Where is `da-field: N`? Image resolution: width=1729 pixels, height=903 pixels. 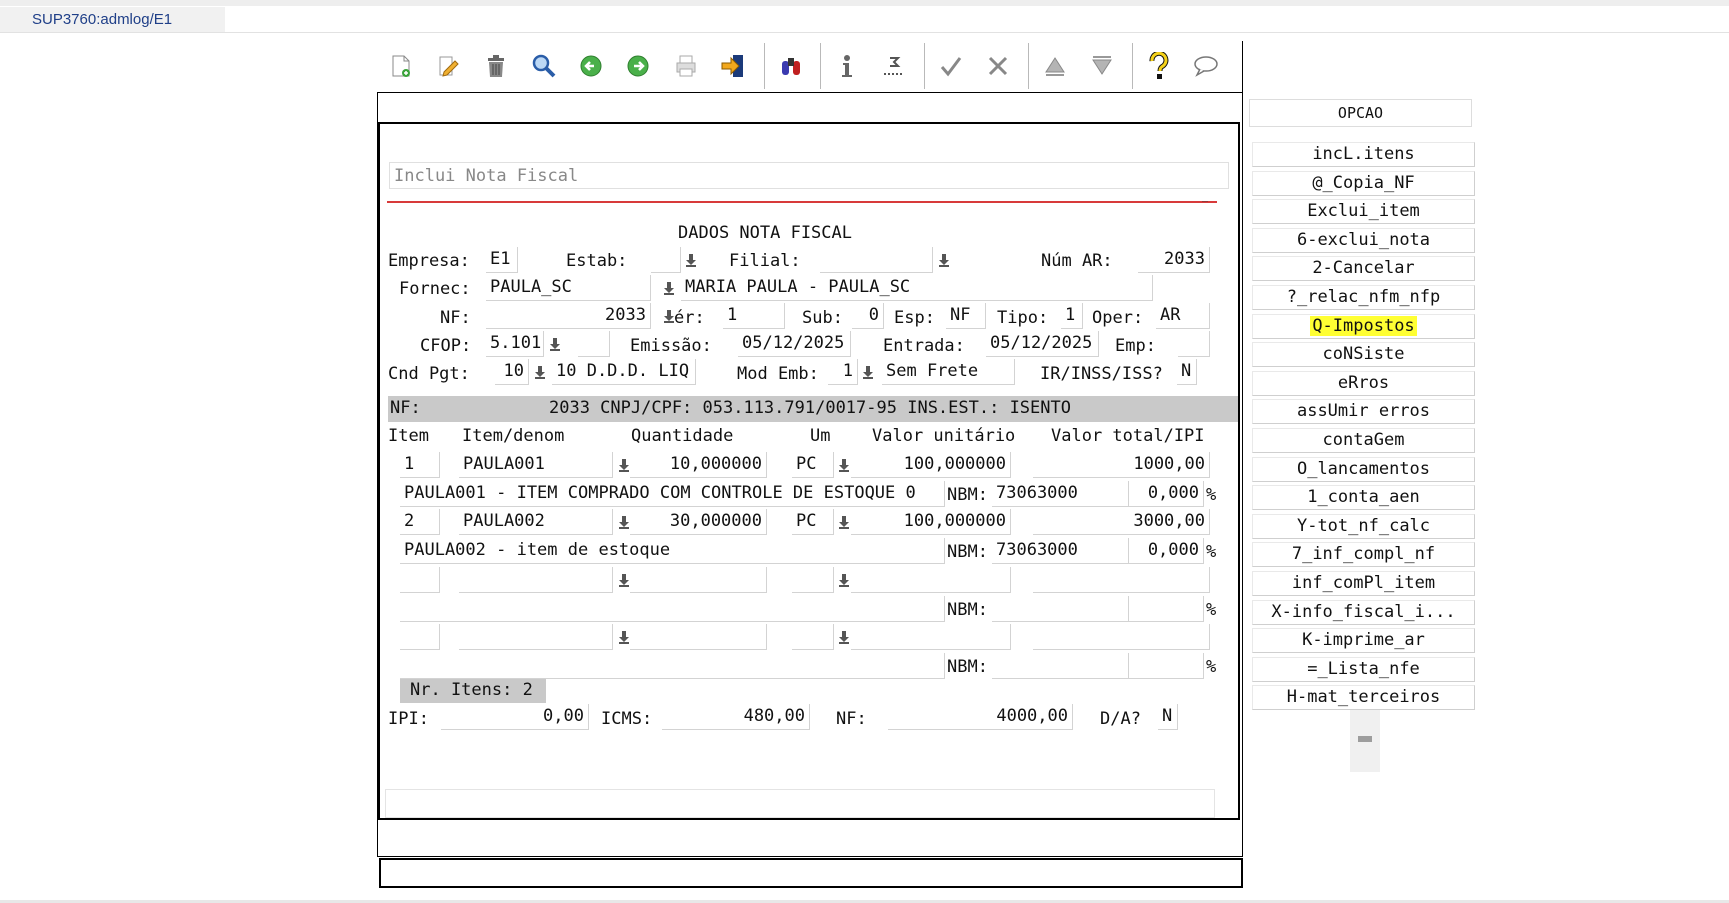
da-field: N is located at coordinates (1168, 717).